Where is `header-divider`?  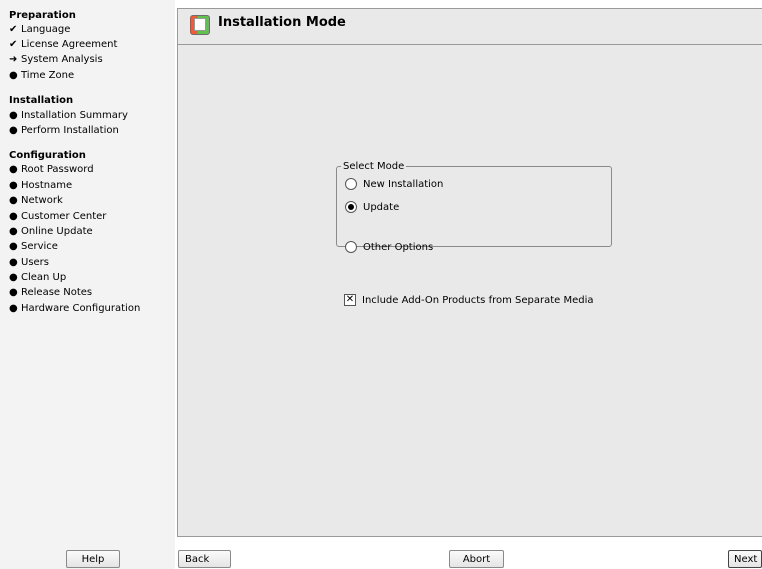 header-divider is located at coordinates (470, 44).